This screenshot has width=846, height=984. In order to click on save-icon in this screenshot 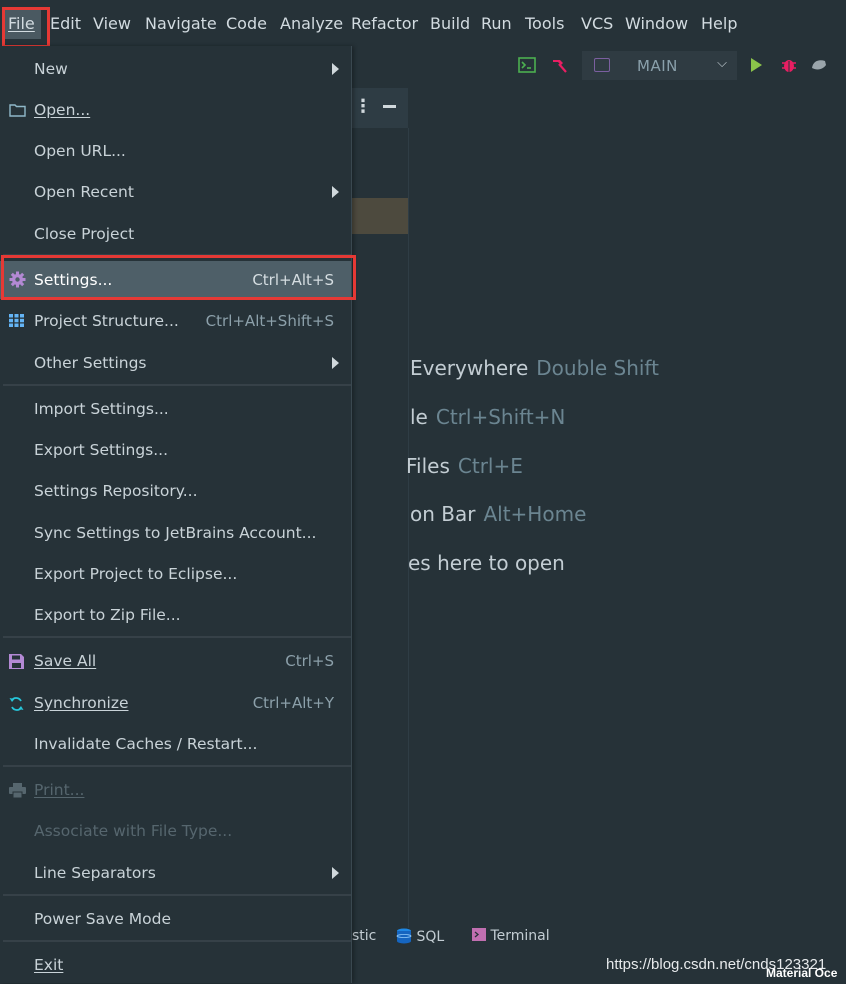, I will do `click(16, 661)`.